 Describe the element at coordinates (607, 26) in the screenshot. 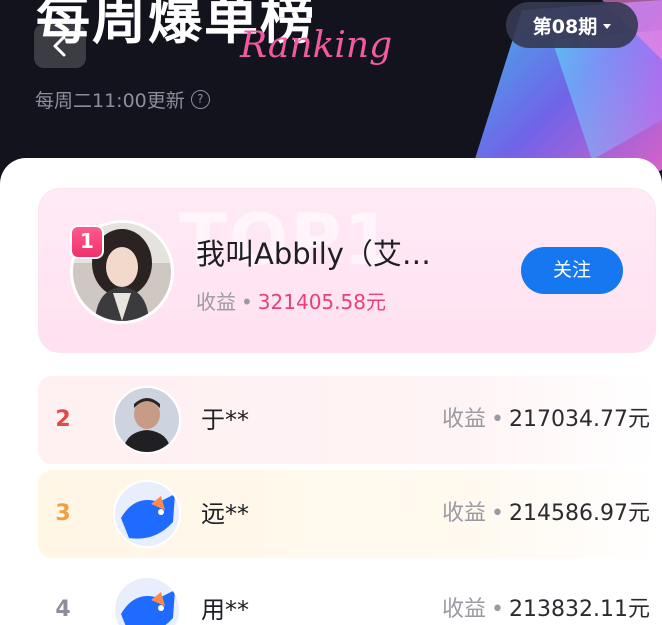

I see `caret-down-icon` at that location.